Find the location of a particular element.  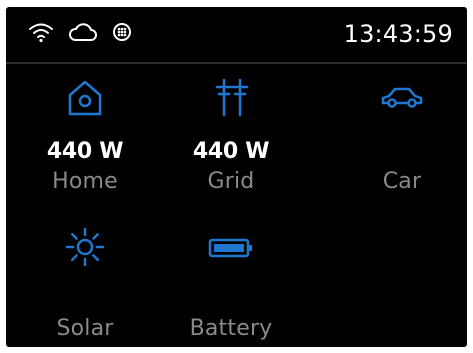

battery-icon is located at coordinates (231, 260).